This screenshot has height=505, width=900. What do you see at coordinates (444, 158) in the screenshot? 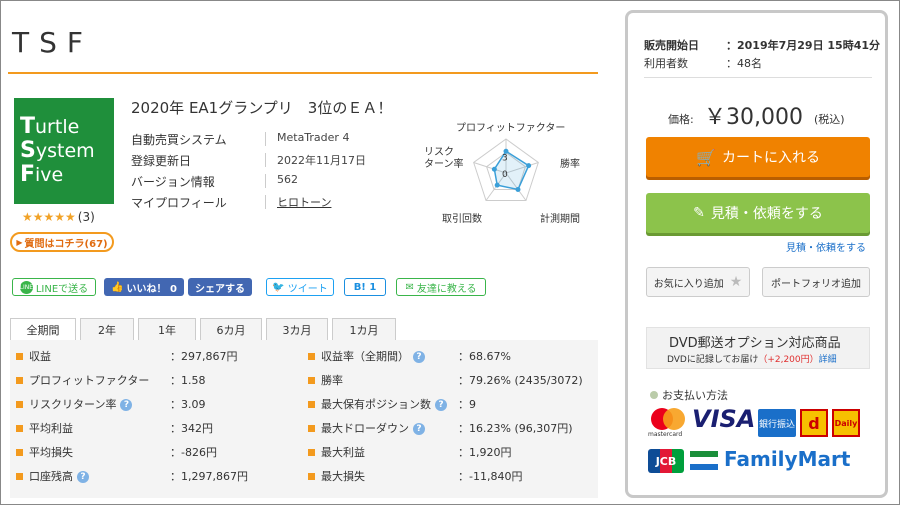
I see `radar-label-risk: リスク ターン率` at bounding box center [444, 158].